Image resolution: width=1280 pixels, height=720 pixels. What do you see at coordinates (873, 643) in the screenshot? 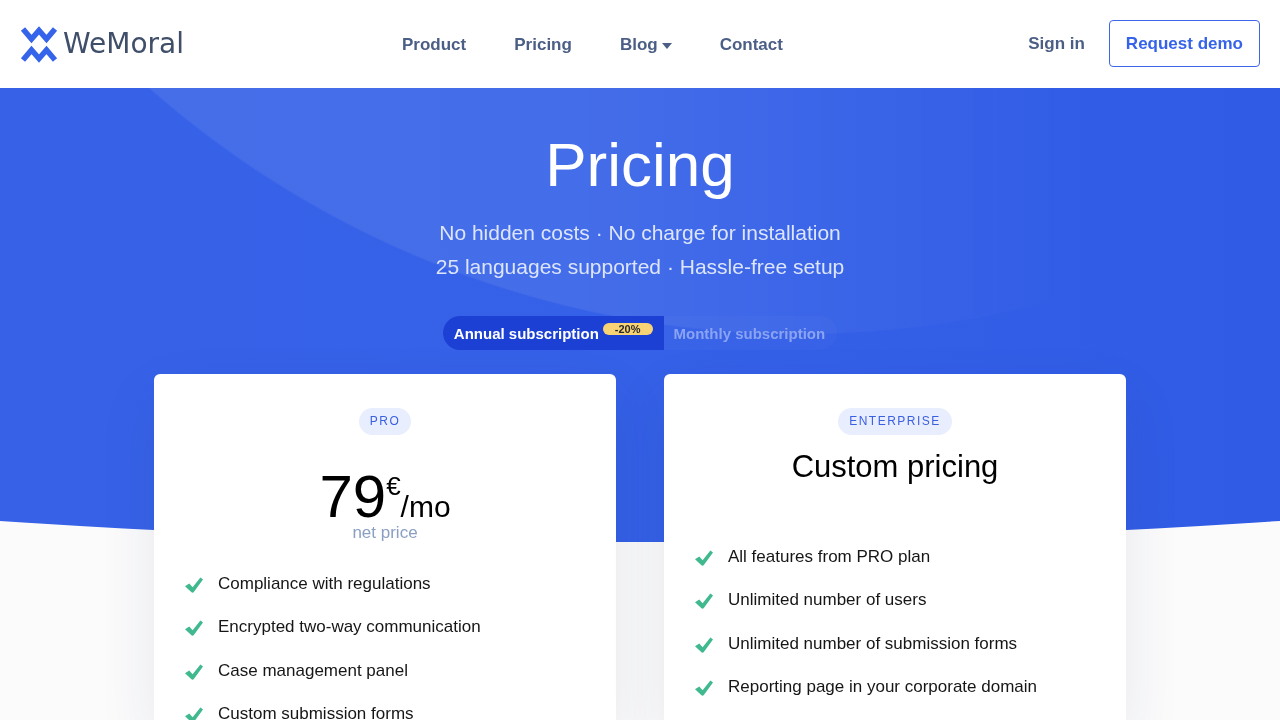
I see `feature-text: Unlimited number of submission forms` at bounding box center [873, 643].